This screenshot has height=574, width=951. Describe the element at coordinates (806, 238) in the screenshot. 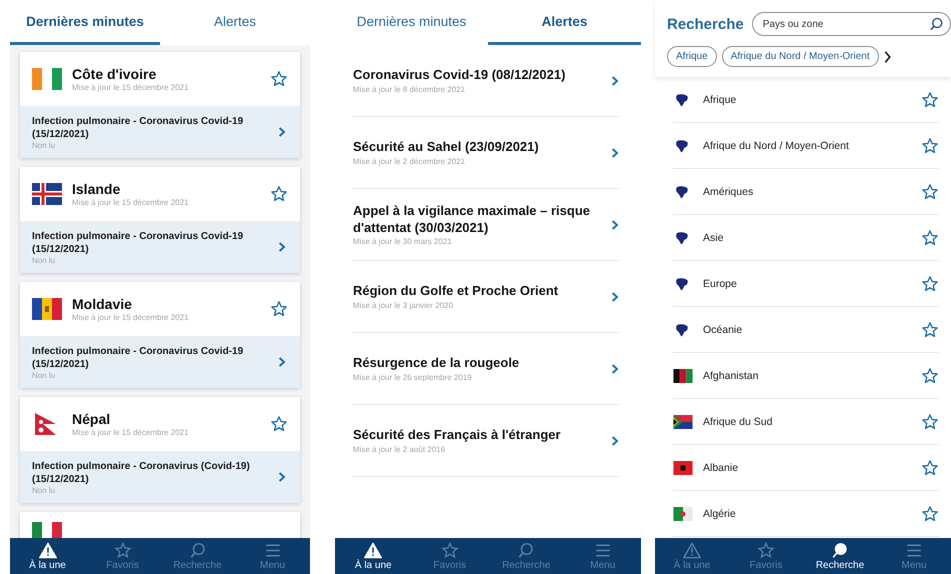

I see `result-item: Asie` at that location.